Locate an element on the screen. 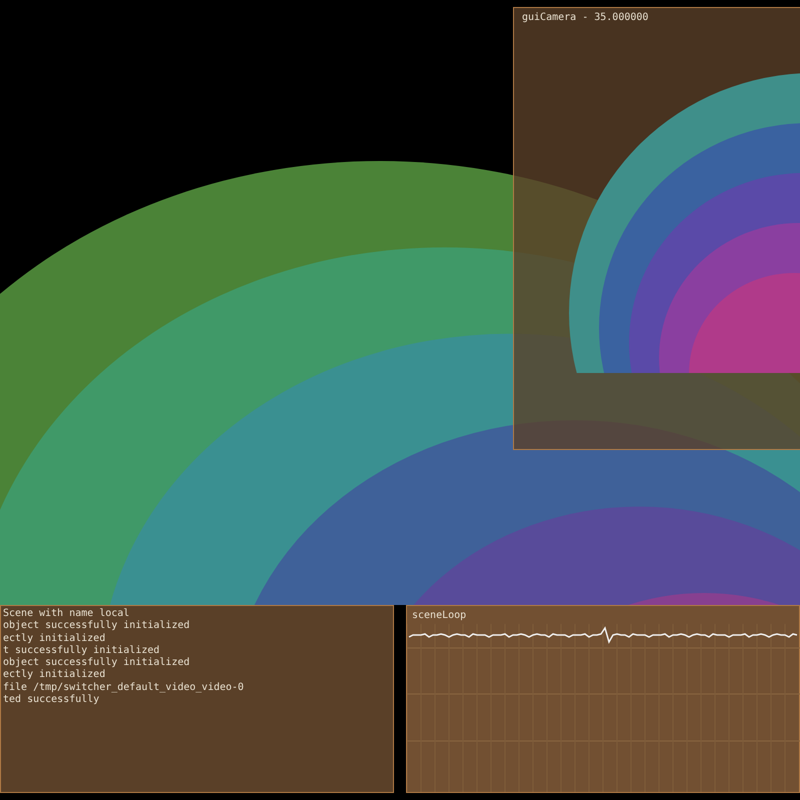 The image size is (800, 800). camera-title: guiCamera - 35.000000 is located at coordinates (585, 18).